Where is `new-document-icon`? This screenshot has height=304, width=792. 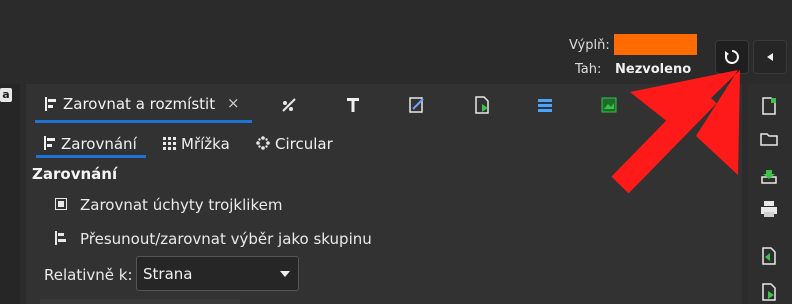
new-document-icon is located at coordinates (769, 106).